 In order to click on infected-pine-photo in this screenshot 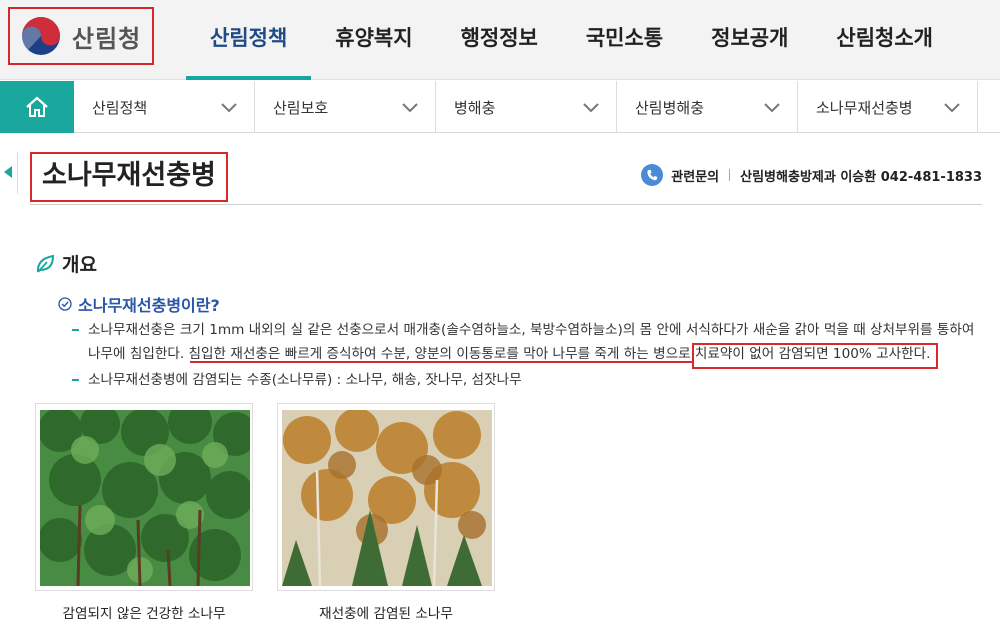, I will do `click(386, 497)`.